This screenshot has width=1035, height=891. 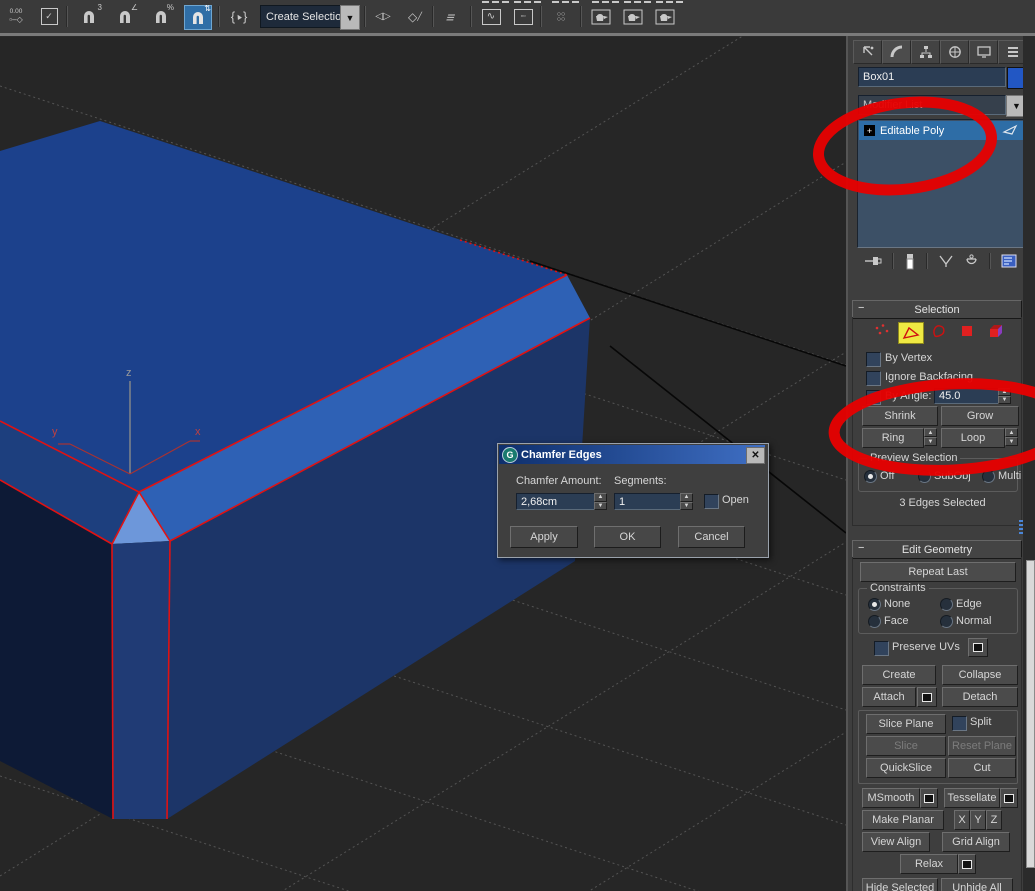 What do you see at coordinates (49, 16) in the screenshot?
I see `select-and-manipulate-icon: ✓` at bounding box center [49, 16].